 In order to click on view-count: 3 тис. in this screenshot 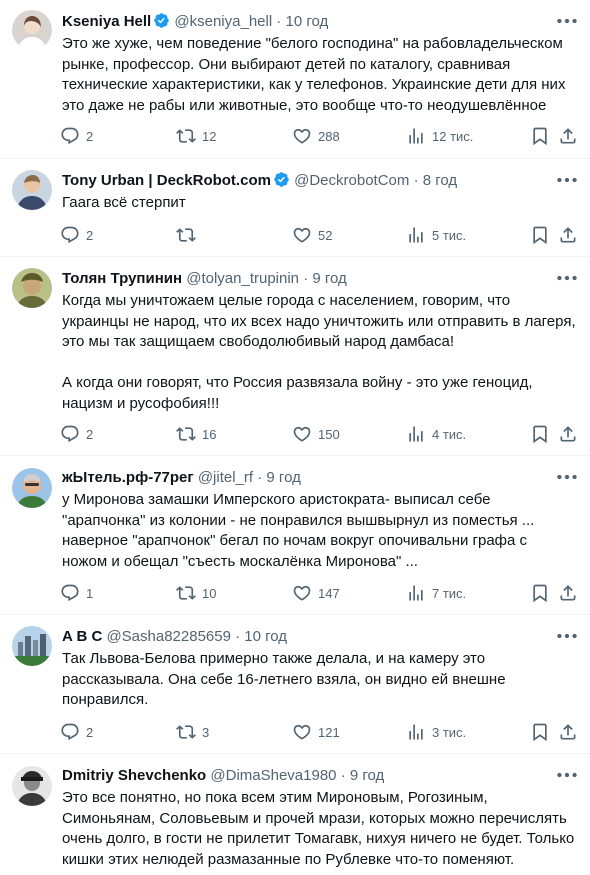, I will do `click(449, 732)`.